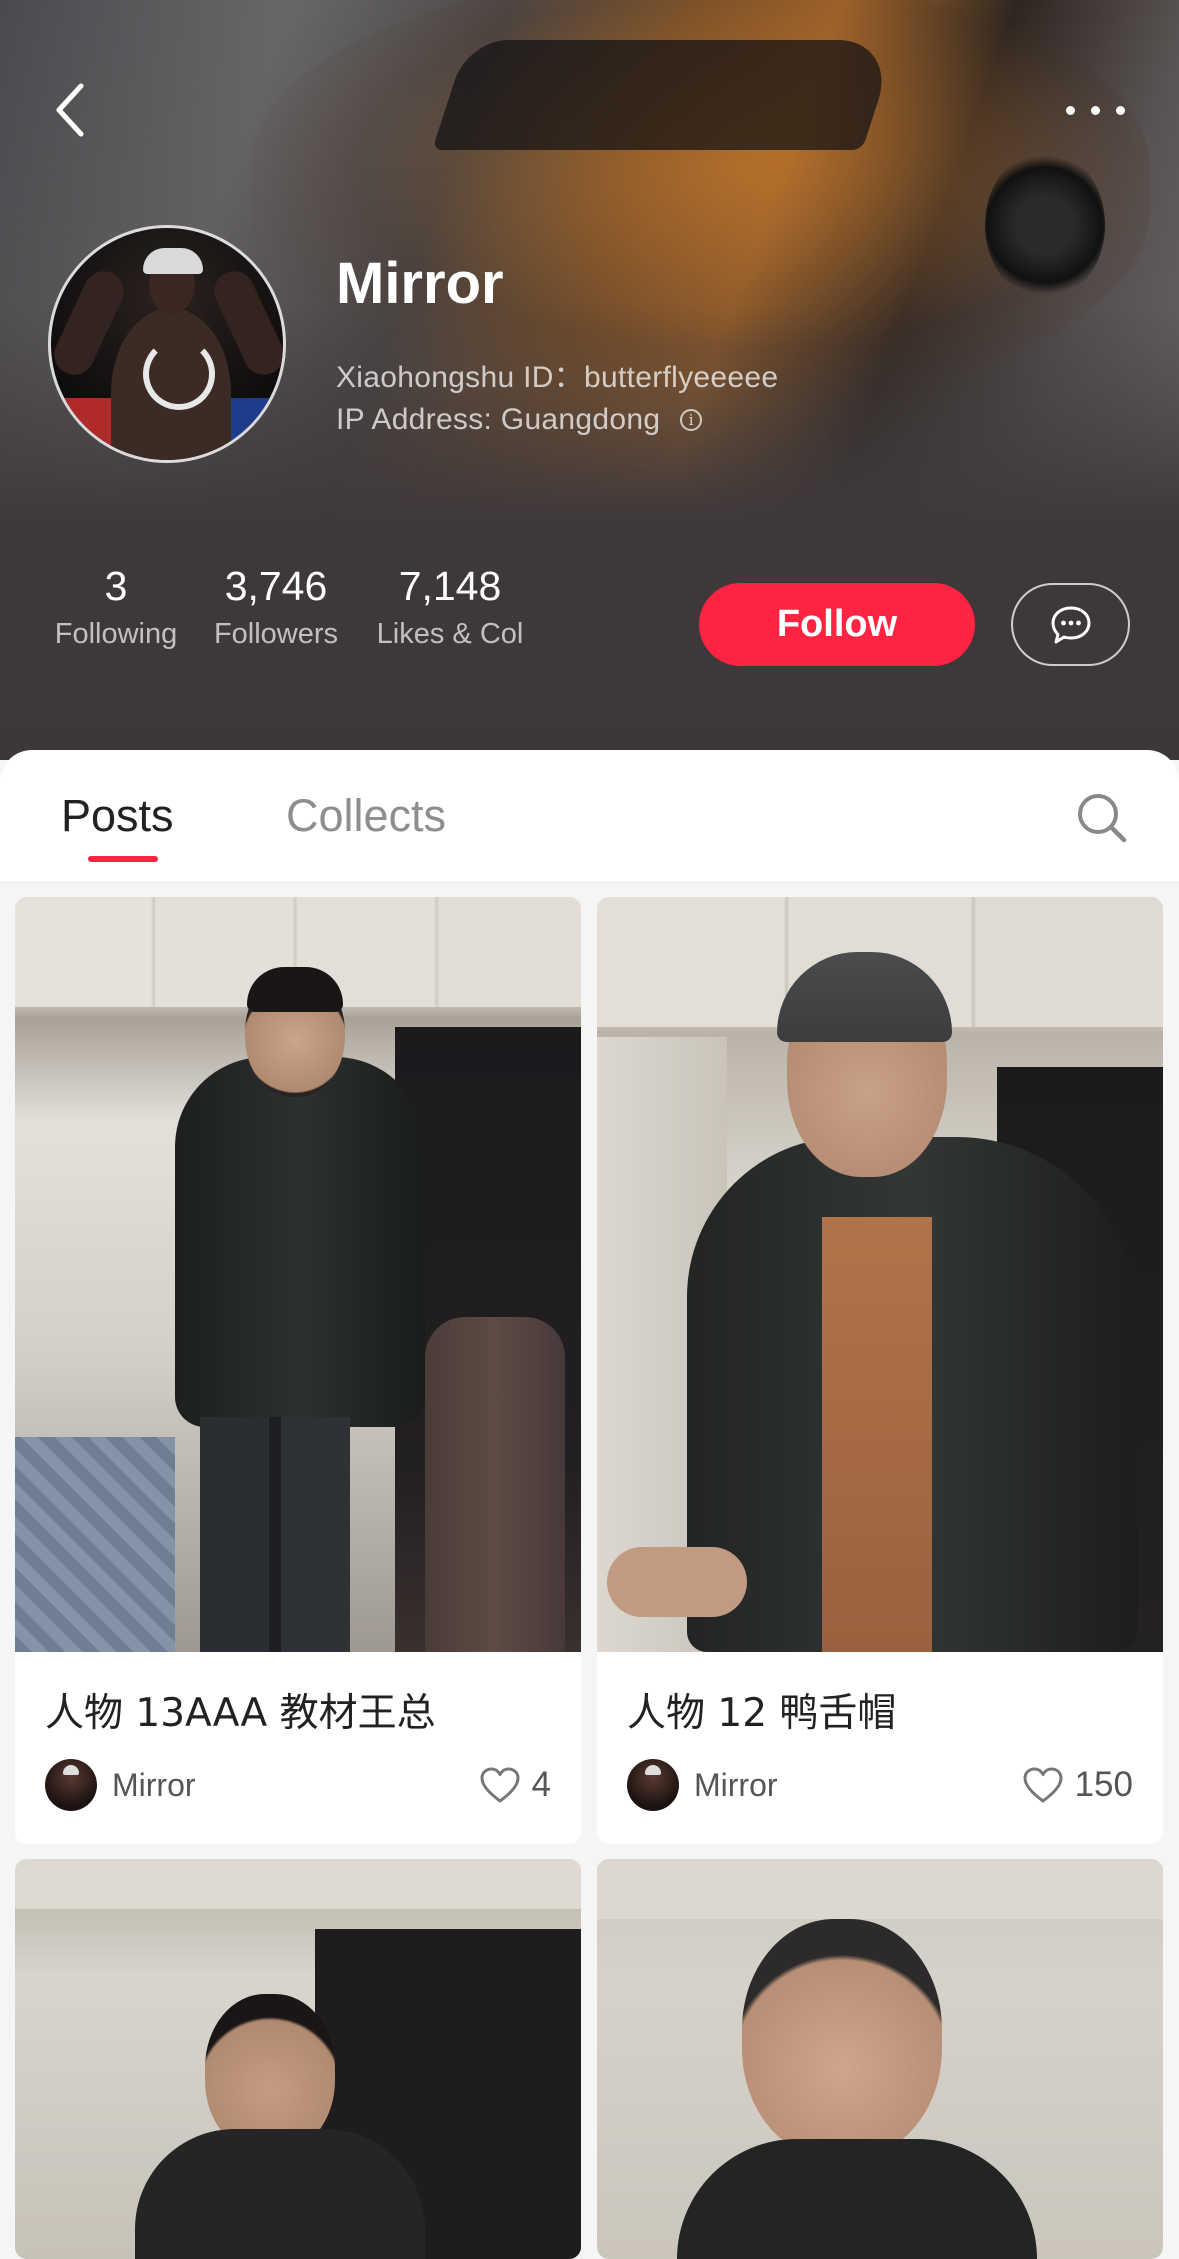 Image resolution: width=1179 pixels, height=2259 pixels. What do you see at coordinates (880, 1785) in the screenshot?
I see `post-author-row: Mirror 150` at bounding box center [880, 1785].